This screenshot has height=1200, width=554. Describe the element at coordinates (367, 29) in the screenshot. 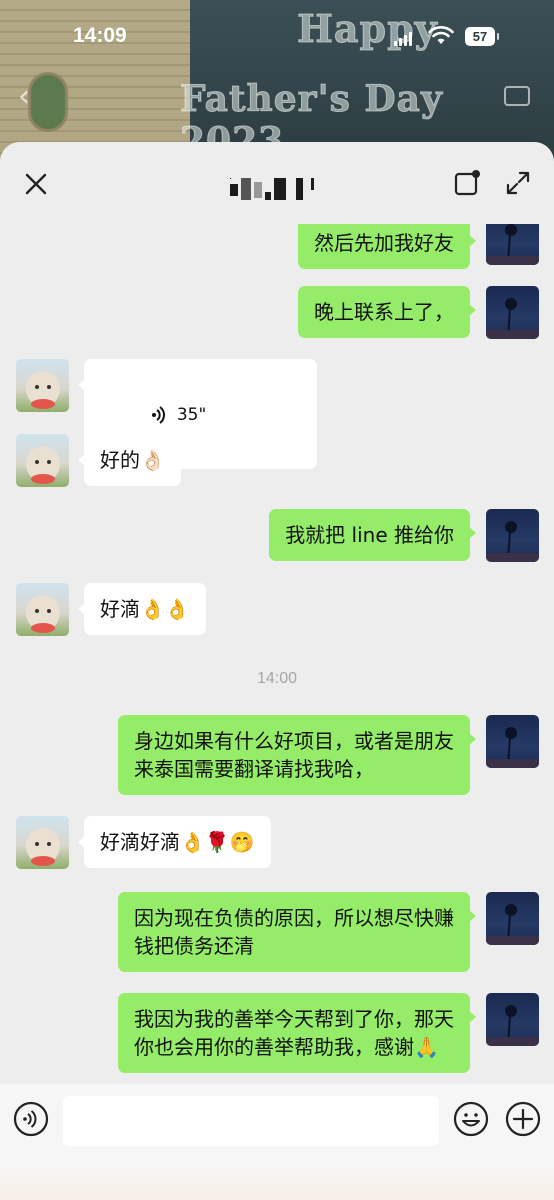

I see `banner-happy: Happy` at that location.